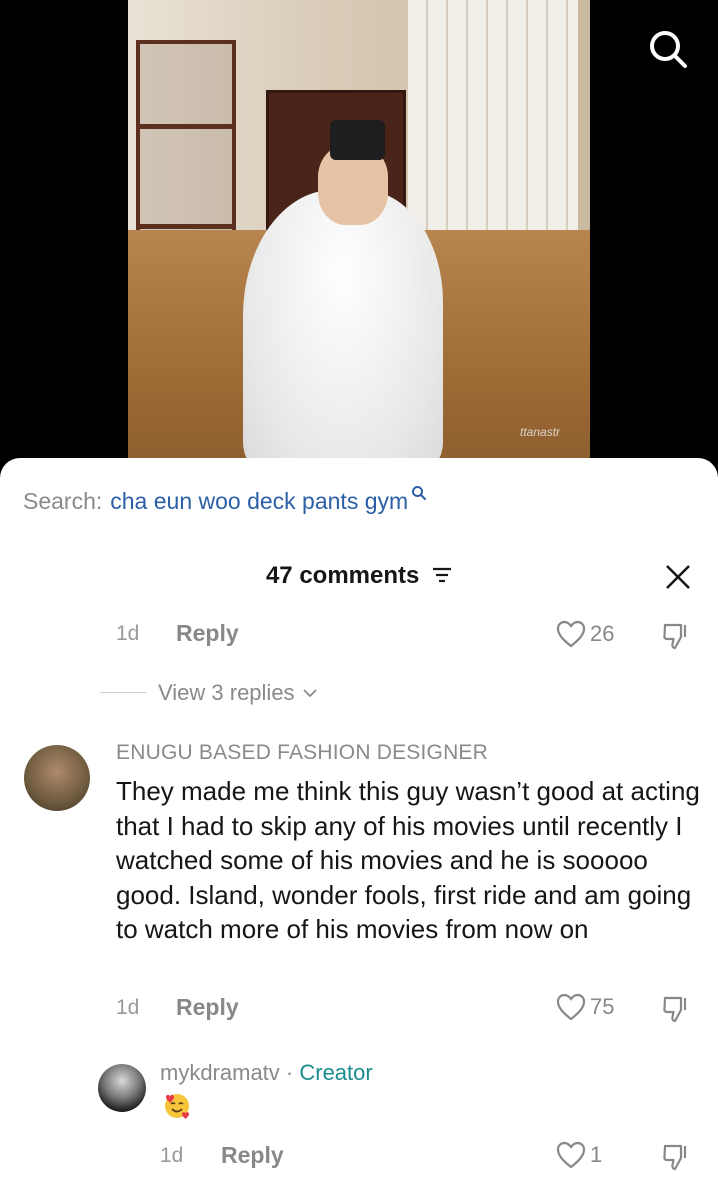 This screenshot has height=1200, width=718. Describe the element at coordinates (172, 1155) in the screenshot. I see `reply-timestamp: 1d` at that location.